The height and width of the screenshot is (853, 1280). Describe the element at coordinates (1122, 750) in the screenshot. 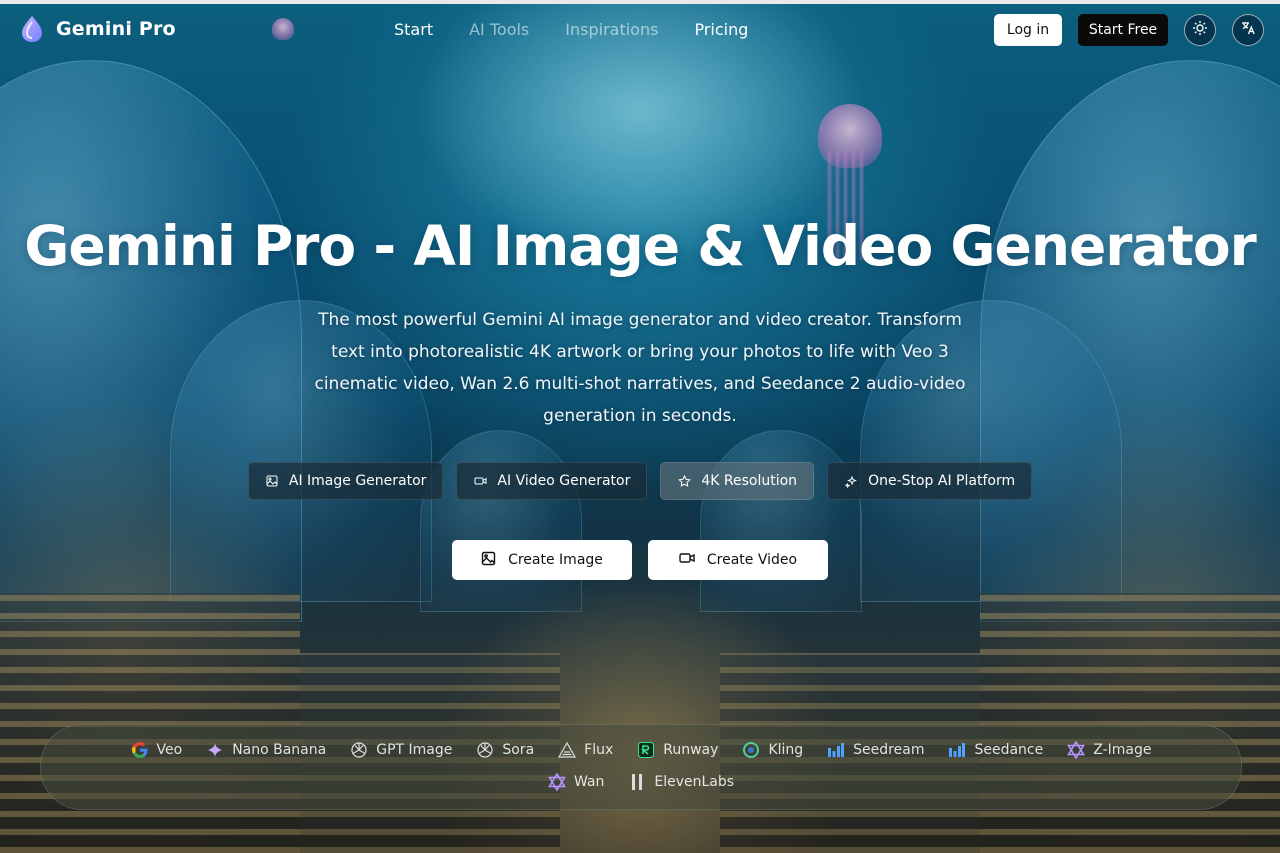

I see `model-label: Z-Image` at that location.